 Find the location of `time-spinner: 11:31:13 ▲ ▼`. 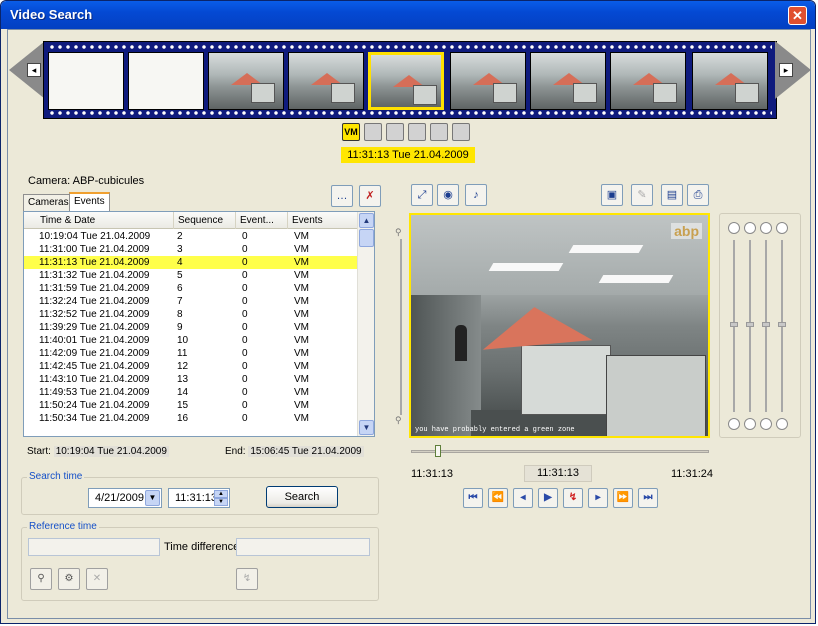

time-spinner: 11:31:13 ▲ ▼ is located at coordinates (199, 498).